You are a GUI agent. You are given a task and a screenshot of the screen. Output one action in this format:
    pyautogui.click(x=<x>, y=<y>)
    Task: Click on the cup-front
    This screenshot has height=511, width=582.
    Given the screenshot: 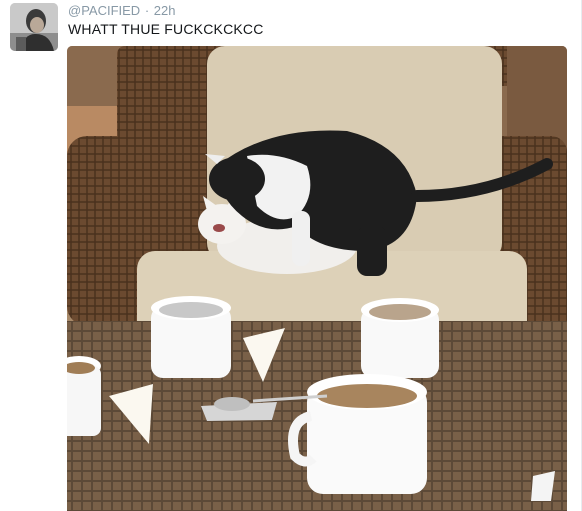 What is the action you would take?
    pyautogui.click(x=357, y=434)
    